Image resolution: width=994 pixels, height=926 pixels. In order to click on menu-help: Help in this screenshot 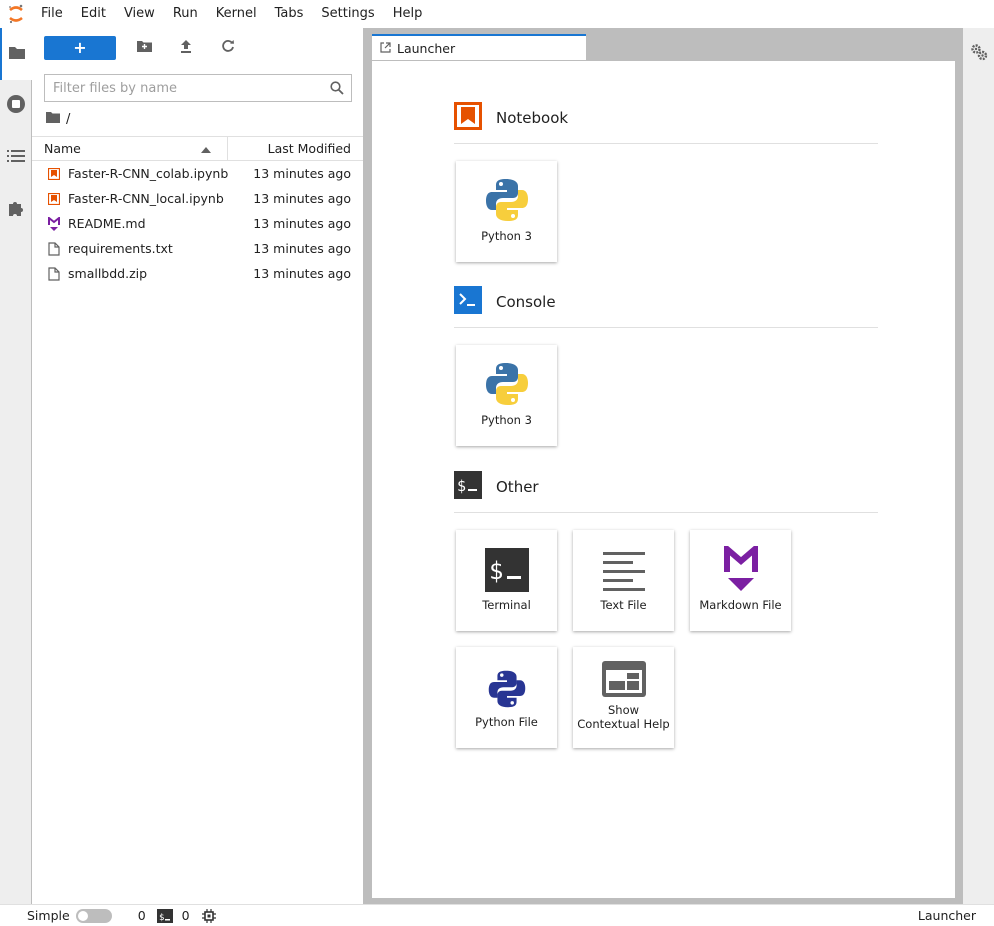, I will do `click(408, 14)`.